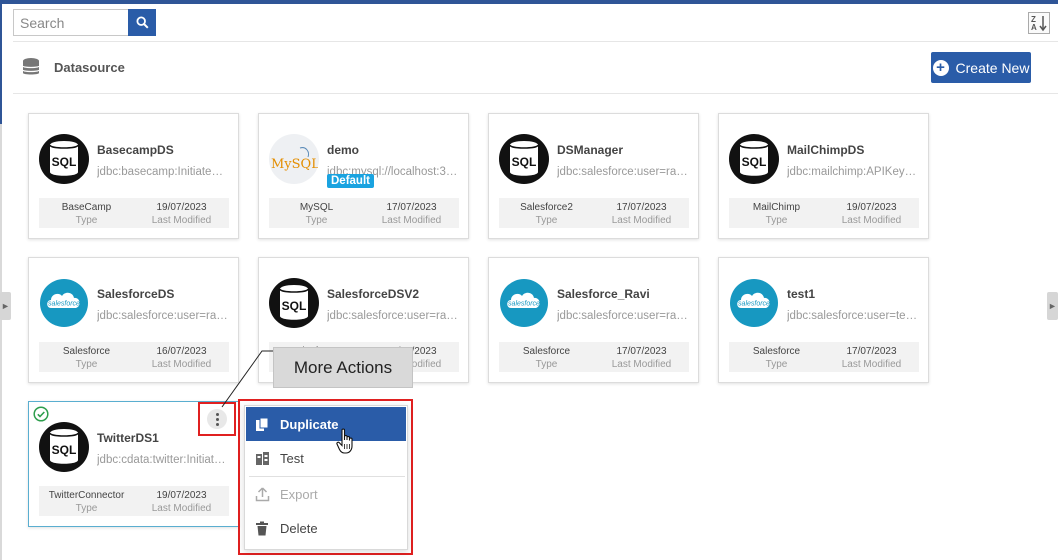 This screenshot has width=1058, height=560. I want to click on sort-button: Z A, so click(1039, 23).